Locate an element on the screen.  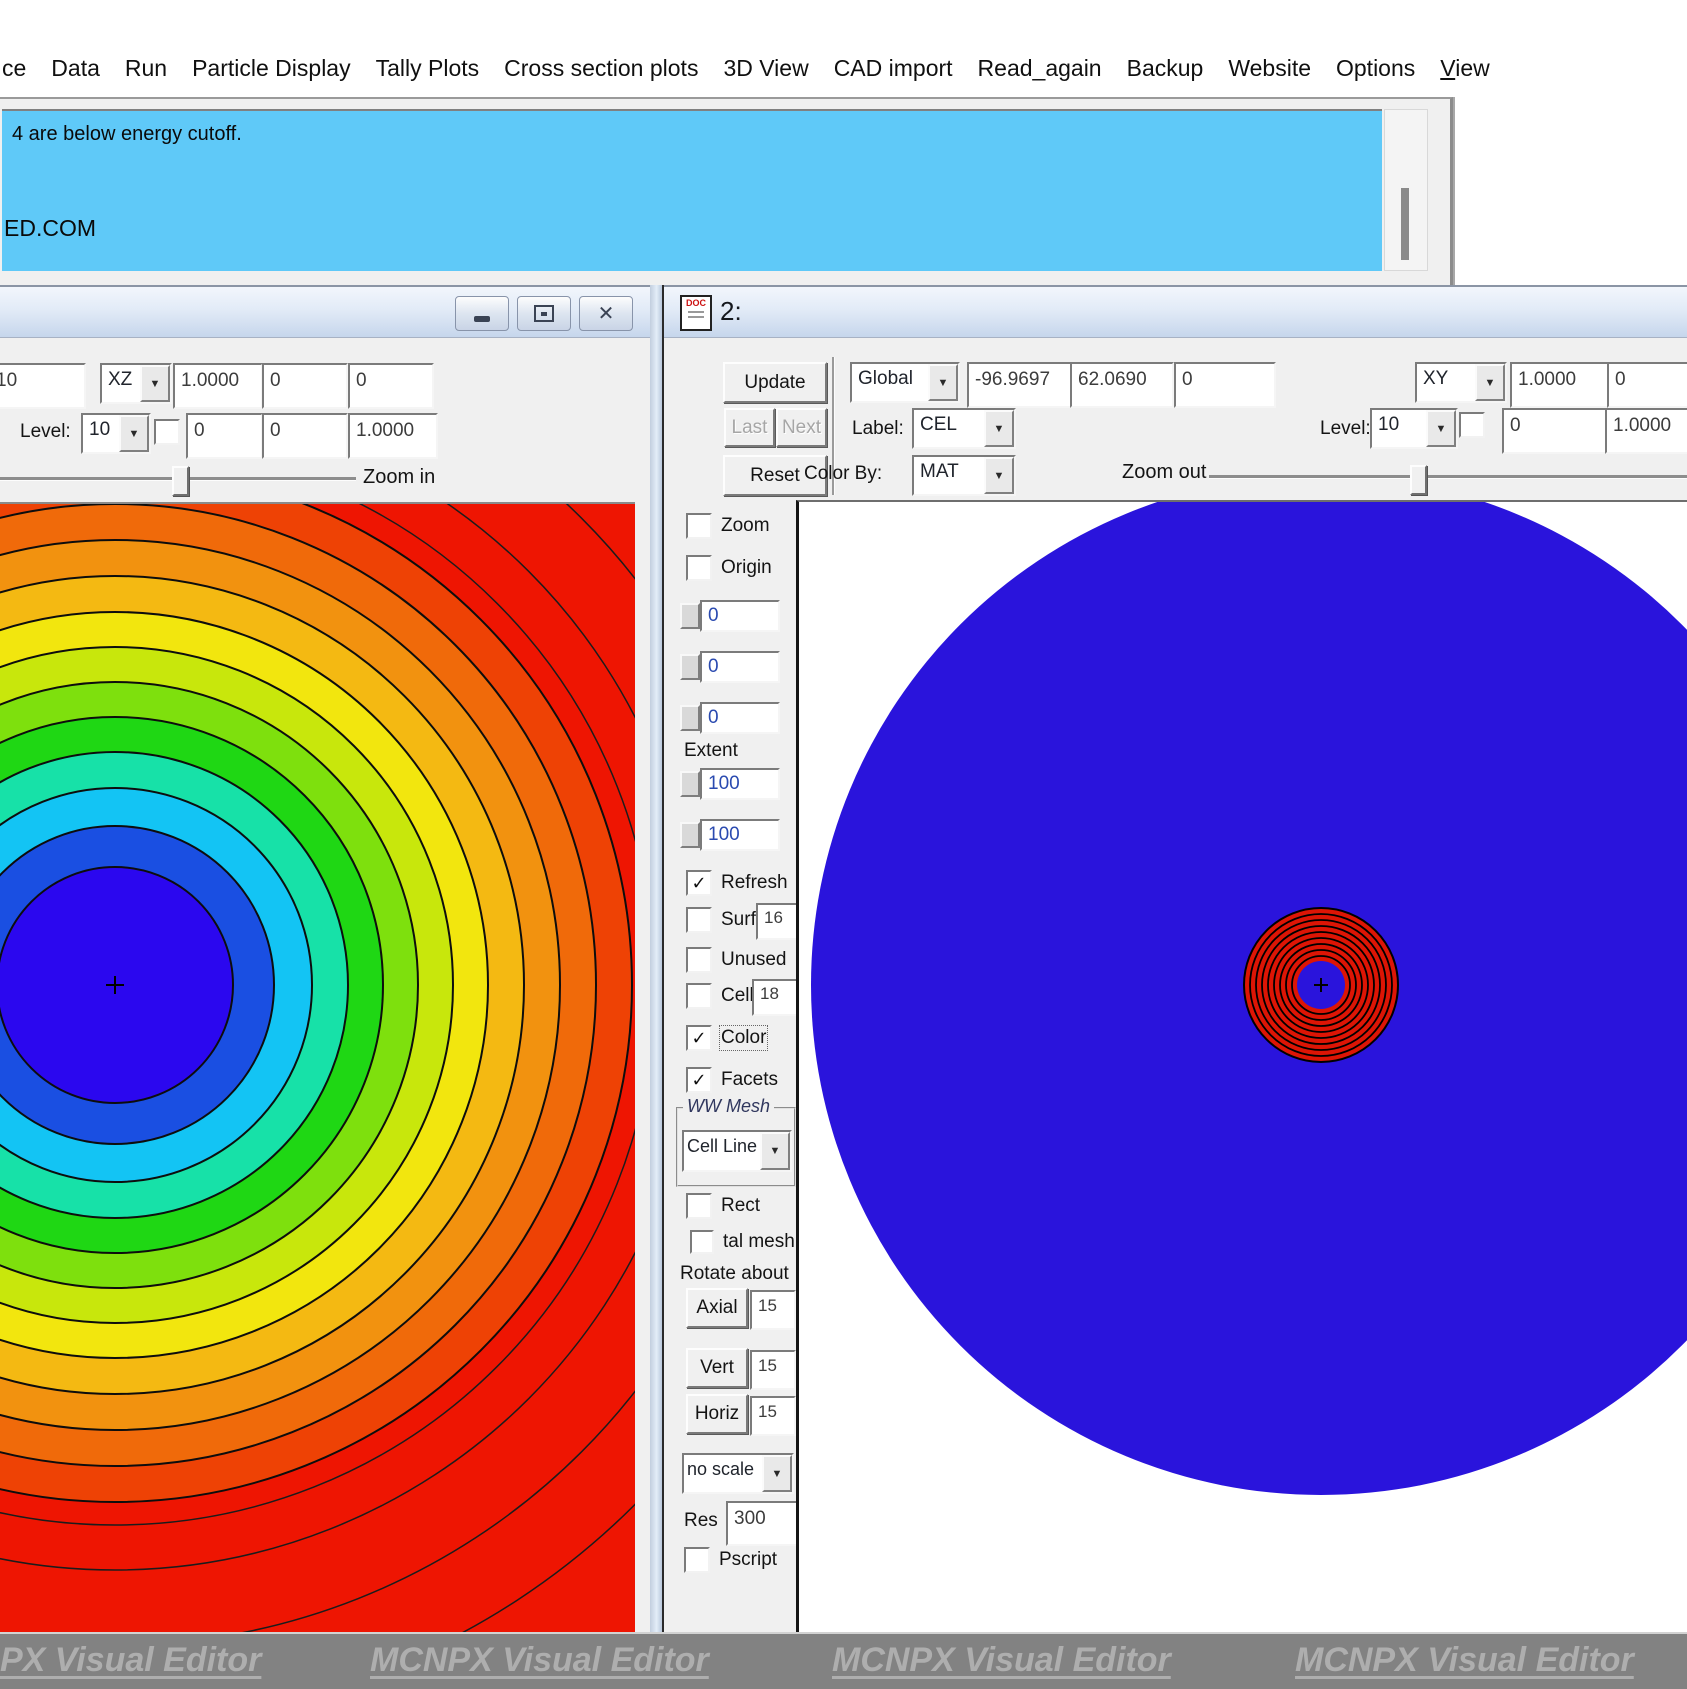
cell-number-field: 18 is located at coordinates (777, 997).